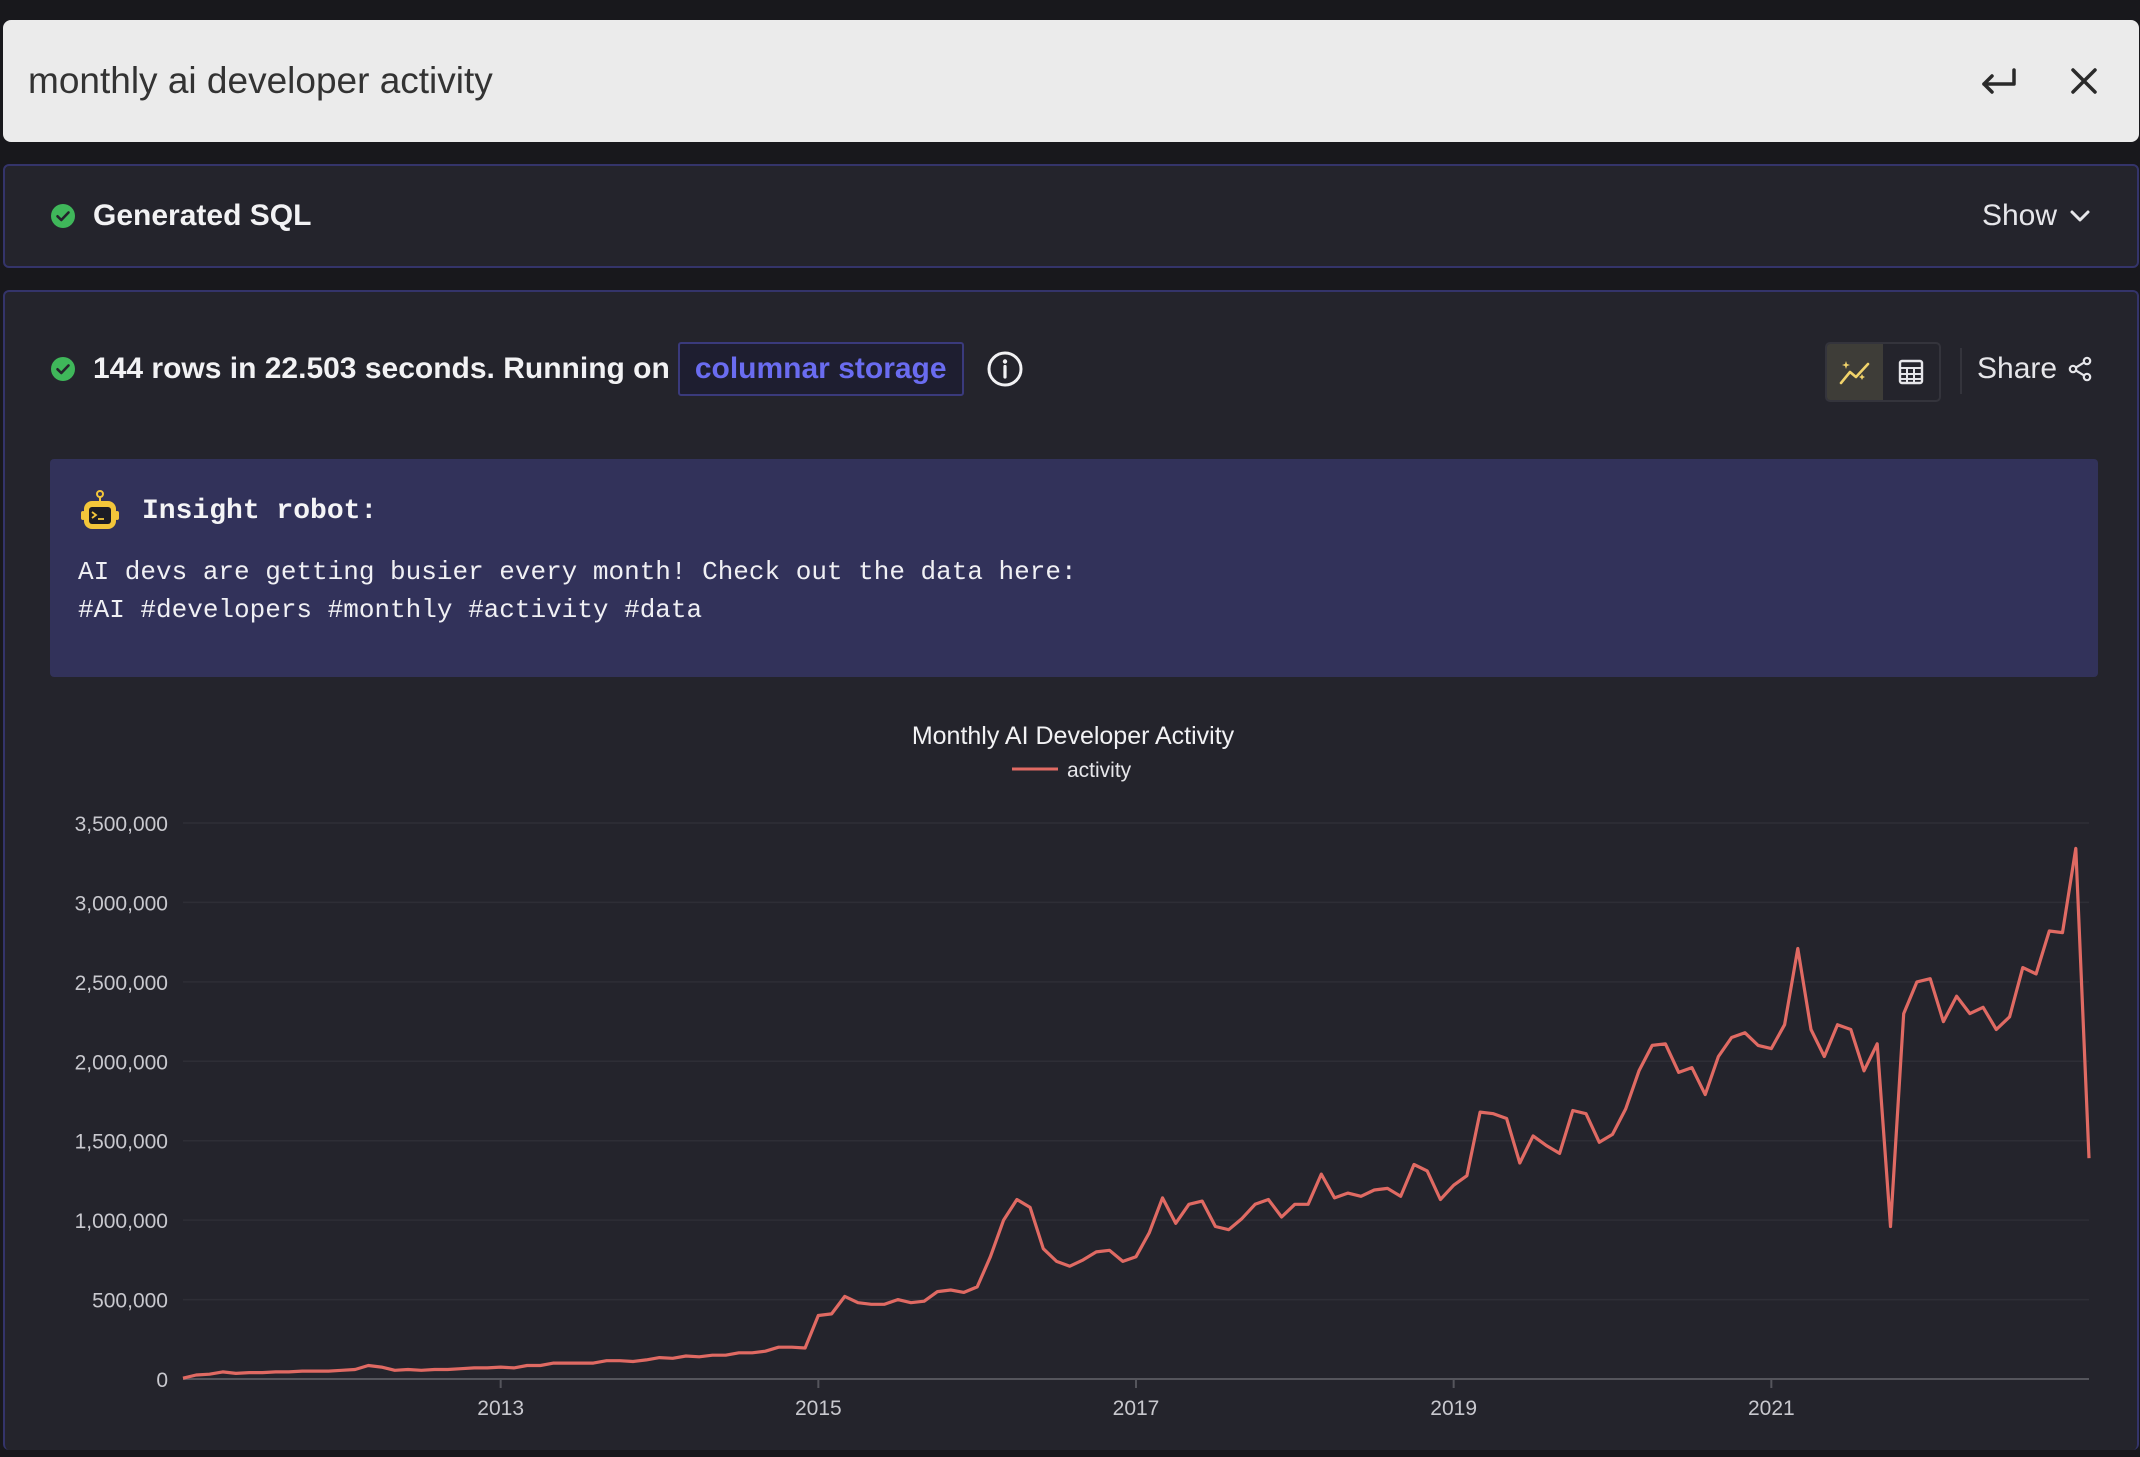  I want to click on chart-legend: activity, so click(1072, 770).